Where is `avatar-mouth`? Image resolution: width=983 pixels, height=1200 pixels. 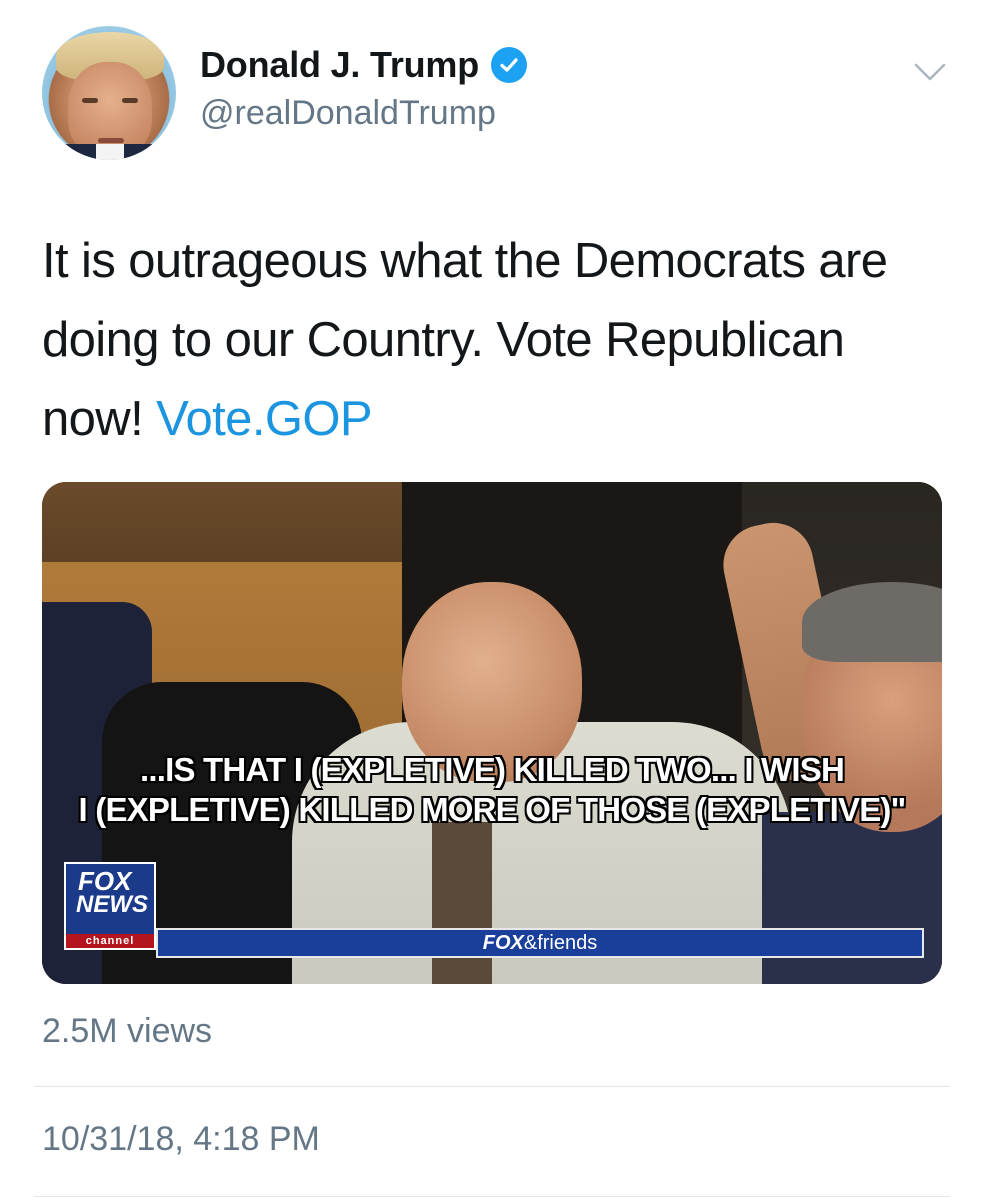 avatar-mouth is located at coordinates (111, 140).